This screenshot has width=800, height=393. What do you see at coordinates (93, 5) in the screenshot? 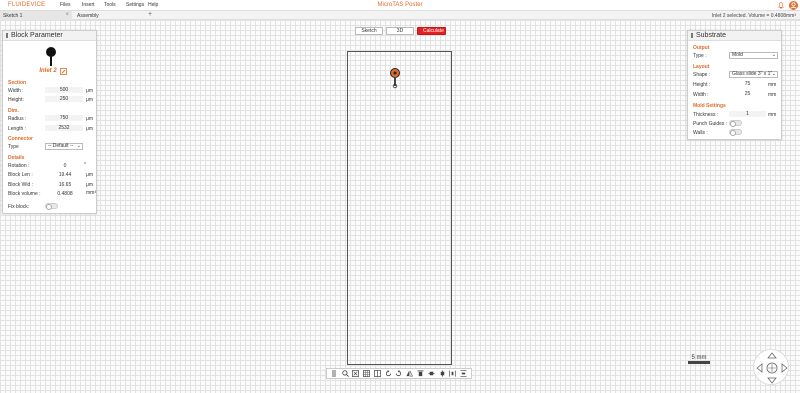
I see `menu-insert: Insert` at bounding box center [93, 5].